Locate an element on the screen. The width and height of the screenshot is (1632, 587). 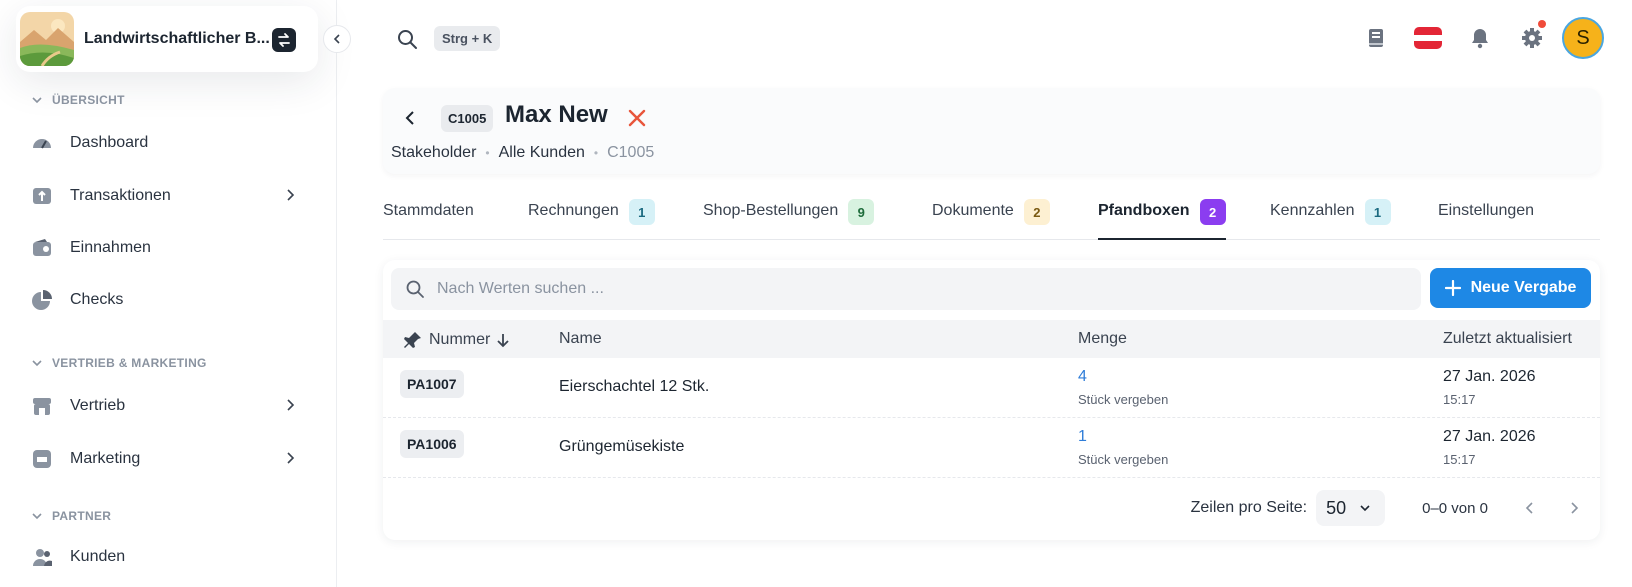
gear-icon is located at coordinates (1532, 38).